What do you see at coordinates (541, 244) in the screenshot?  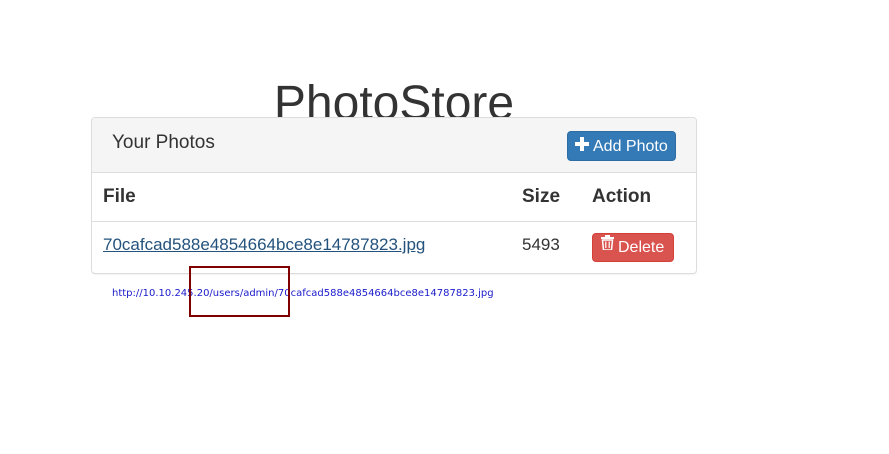 I see `photo-size: 5493` at bounding box center [541, 244].